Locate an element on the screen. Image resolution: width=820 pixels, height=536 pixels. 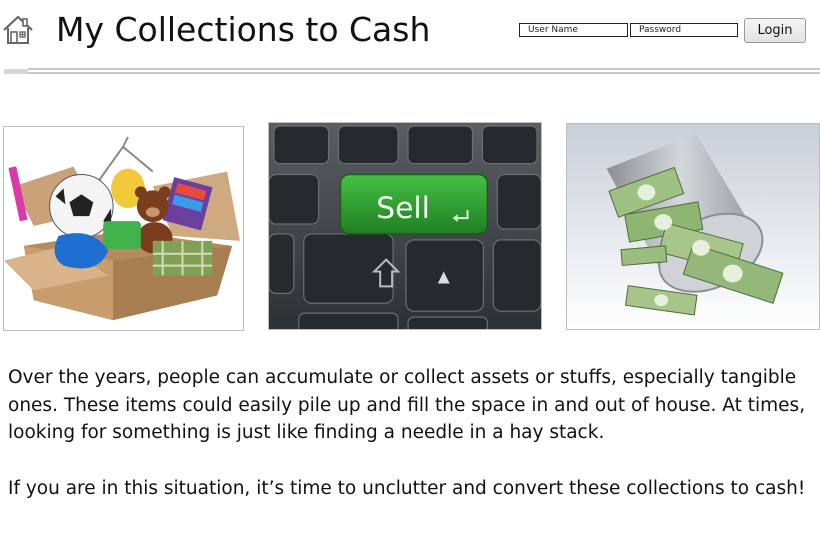
sell-key-keyboard-image: Sell is located at coordinates (405, 226).